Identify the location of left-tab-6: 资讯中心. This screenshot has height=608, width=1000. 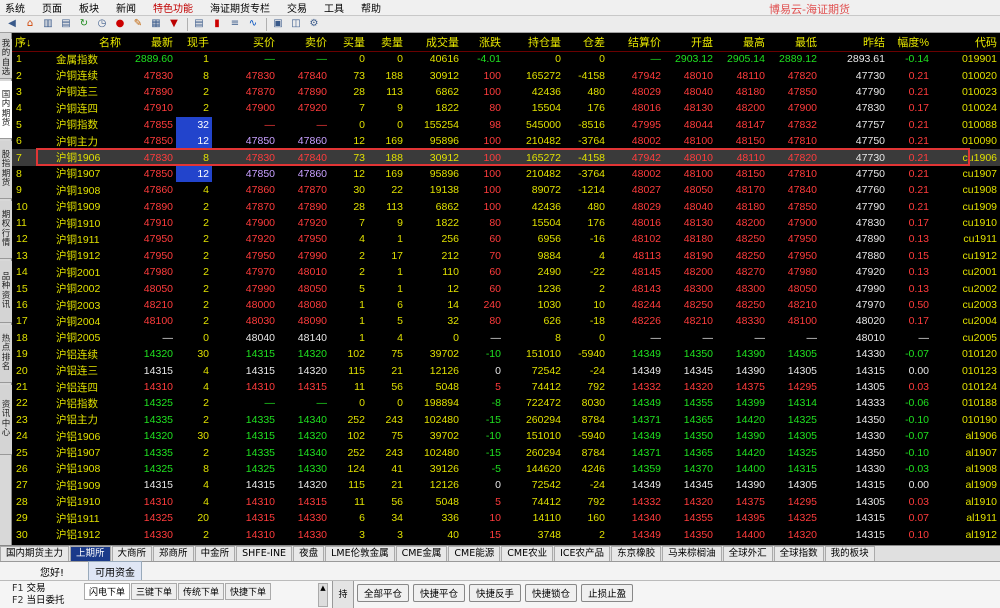
(6, 420).